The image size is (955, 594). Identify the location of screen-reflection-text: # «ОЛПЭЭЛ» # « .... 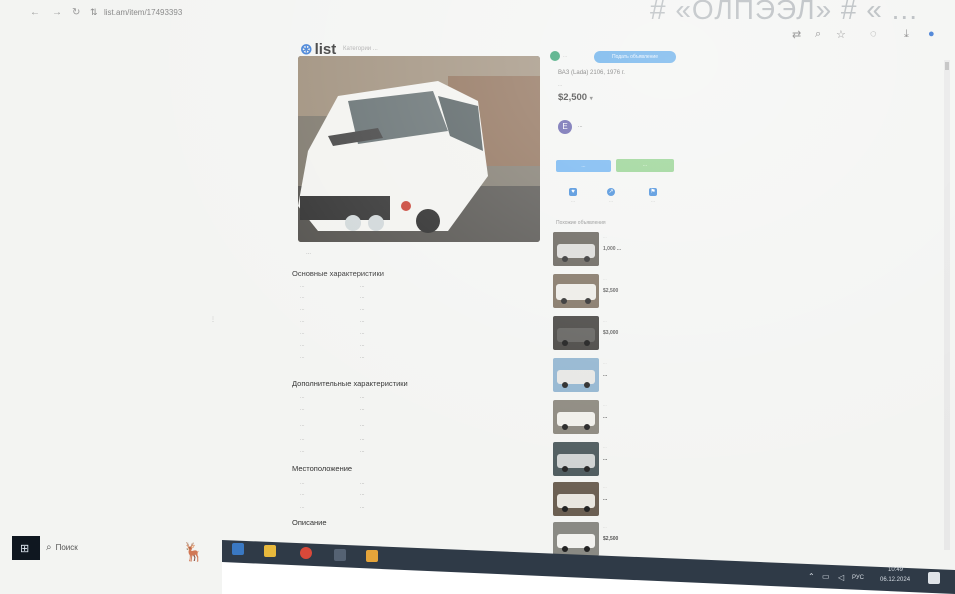
(784, 12).